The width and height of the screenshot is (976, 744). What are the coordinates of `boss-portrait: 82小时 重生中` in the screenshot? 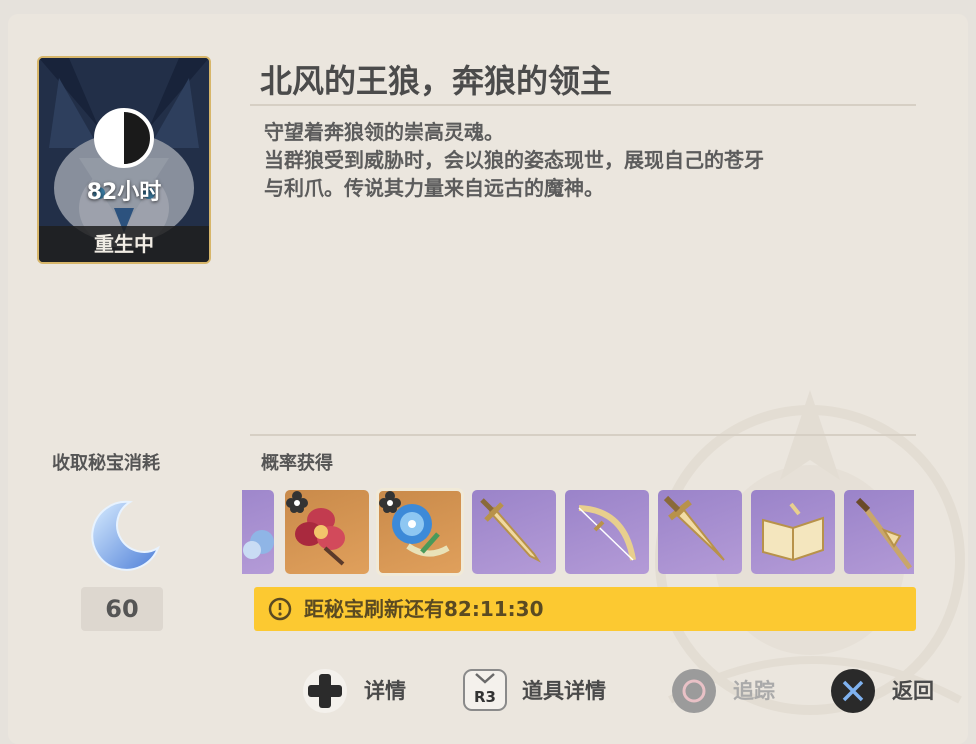 It's located at (124, 160).